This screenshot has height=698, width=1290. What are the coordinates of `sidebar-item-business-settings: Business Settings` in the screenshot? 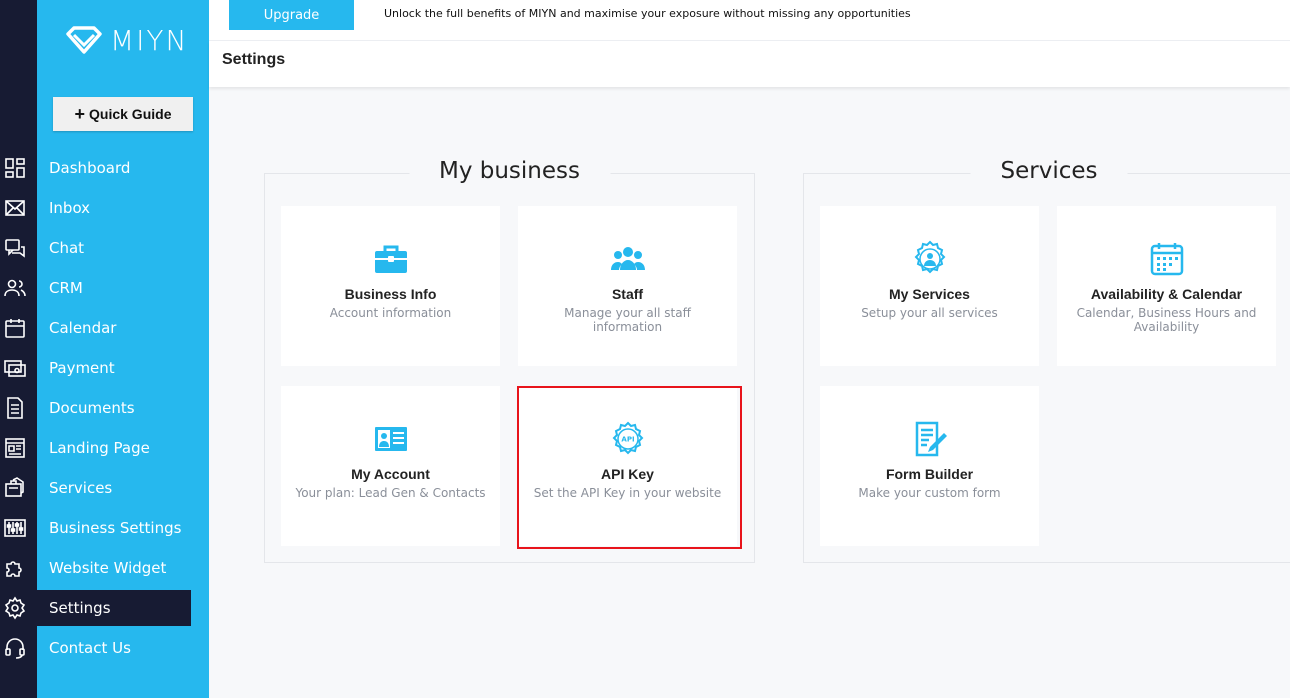 It's located at (123, 528).